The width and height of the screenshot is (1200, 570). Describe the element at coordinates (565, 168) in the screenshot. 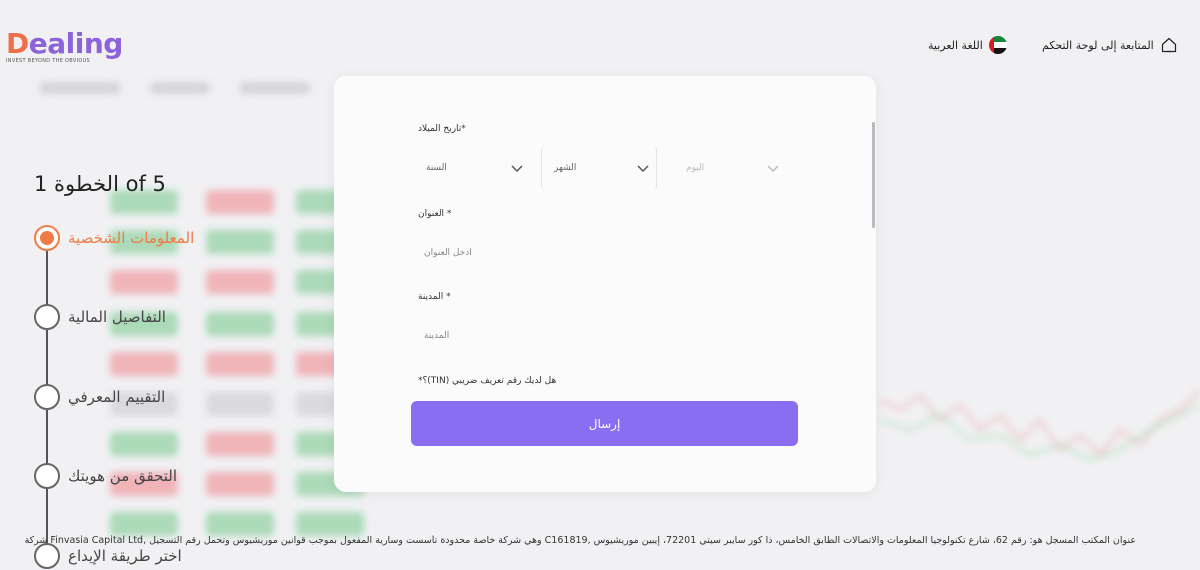

I see `month-placeholder: الشهر` at that location.